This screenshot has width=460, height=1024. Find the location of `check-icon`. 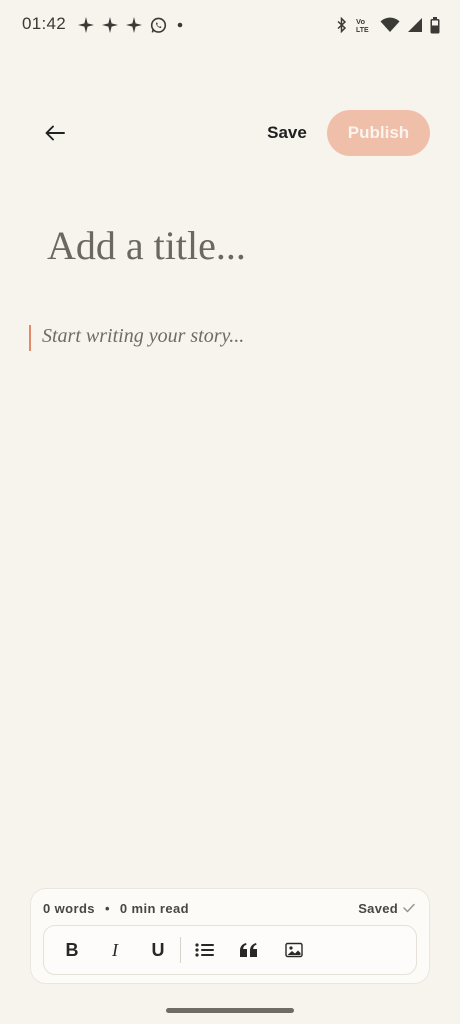

check-icon is located at coordinates (409, 908).